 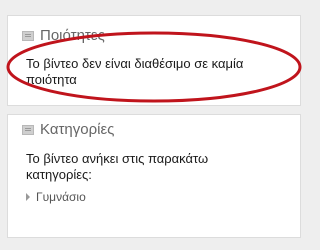 What do you see at coordinates (61, 197) in the screenshot?
I see `category-label: Γυμνάσιο` at bounding box center [61, 197].